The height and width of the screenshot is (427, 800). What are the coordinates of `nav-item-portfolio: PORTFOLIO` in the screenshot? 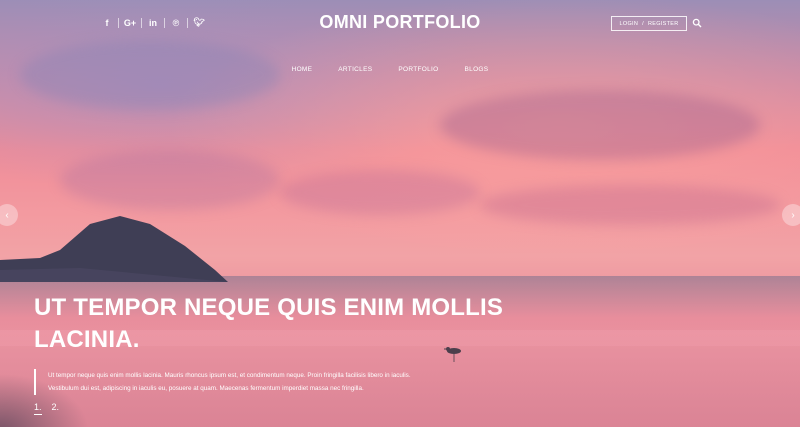 It's located at (418, 69).